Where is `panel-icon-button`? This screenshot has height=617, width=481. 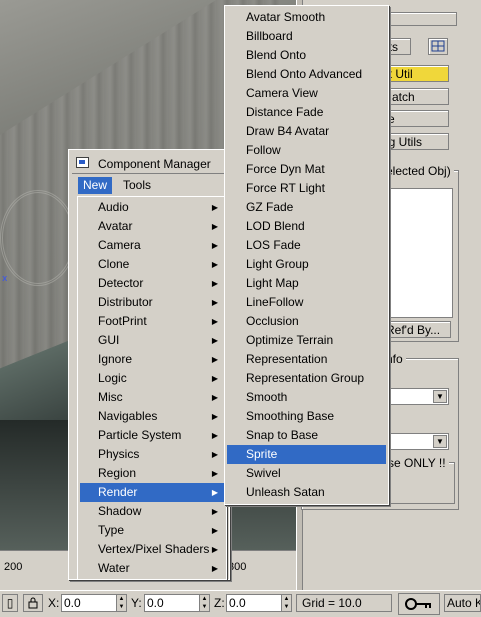 panel-icon-button is located at coordinates (438, 46).